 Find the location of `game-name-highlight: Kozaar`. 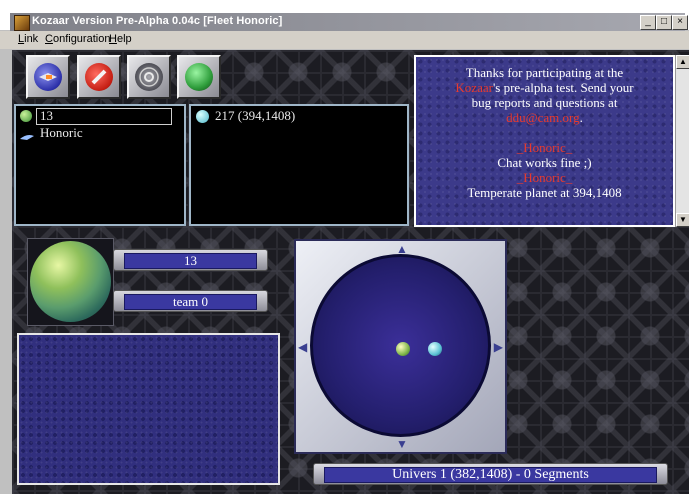

game-name-highlight: Kozaar is located at coordinates (474, 87).